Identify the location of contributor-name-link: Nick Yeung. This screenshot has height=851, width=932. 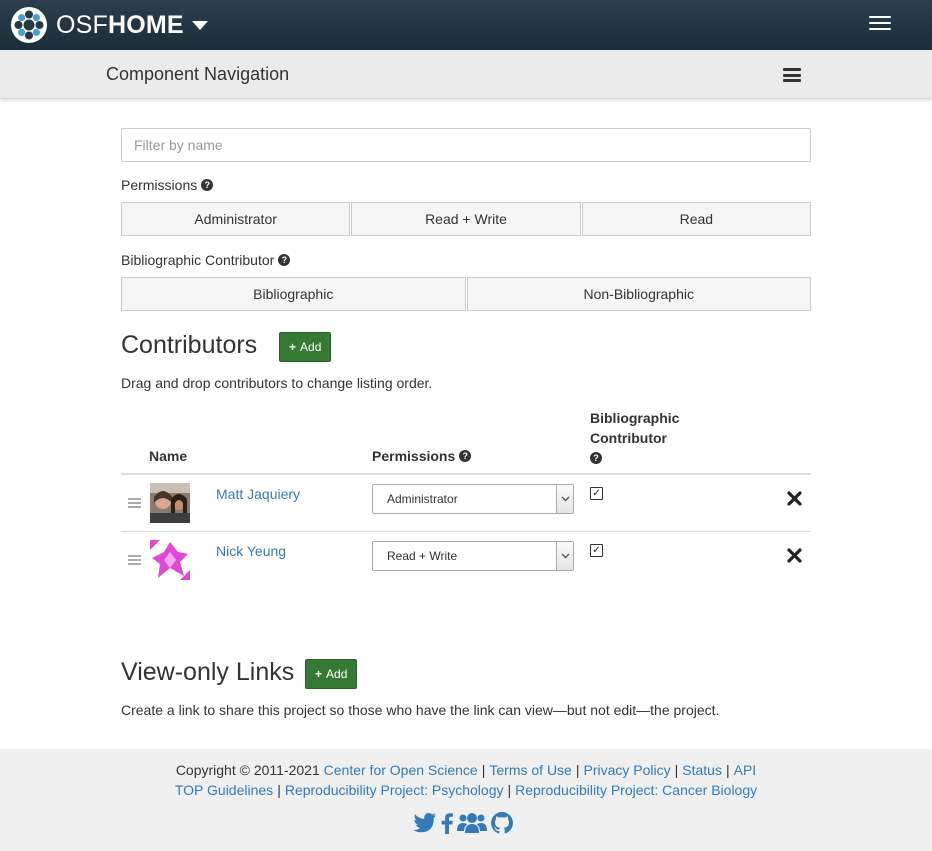
(251, 551).